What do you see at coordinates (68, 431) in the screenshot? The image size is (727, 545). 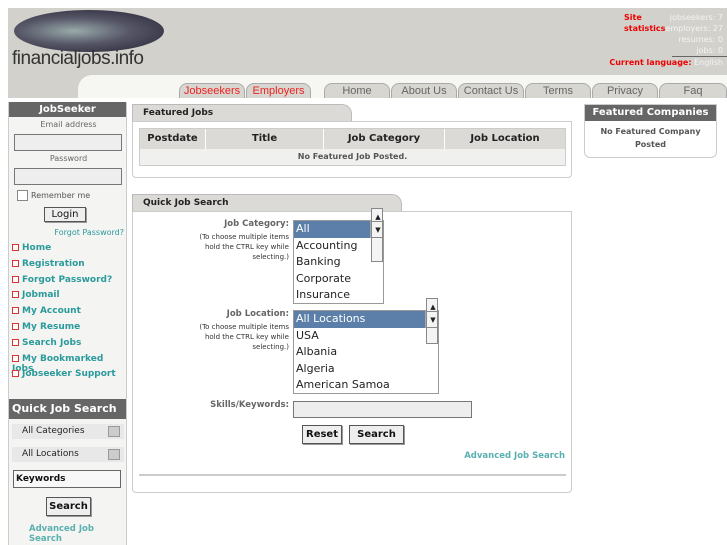 I see `category-select: All Categories` at bounding box center [68, 431].